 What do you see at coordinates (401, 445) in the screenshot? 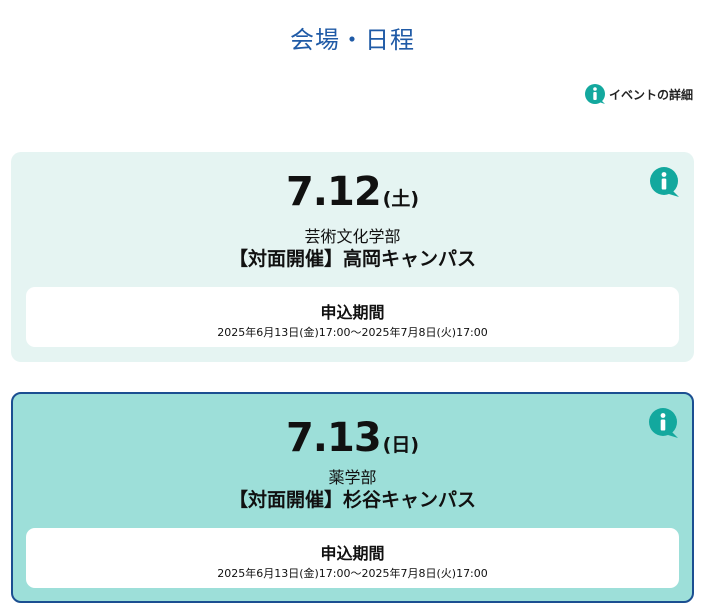
I see `date-weekday: (日)` at bounding box center [401, 445].